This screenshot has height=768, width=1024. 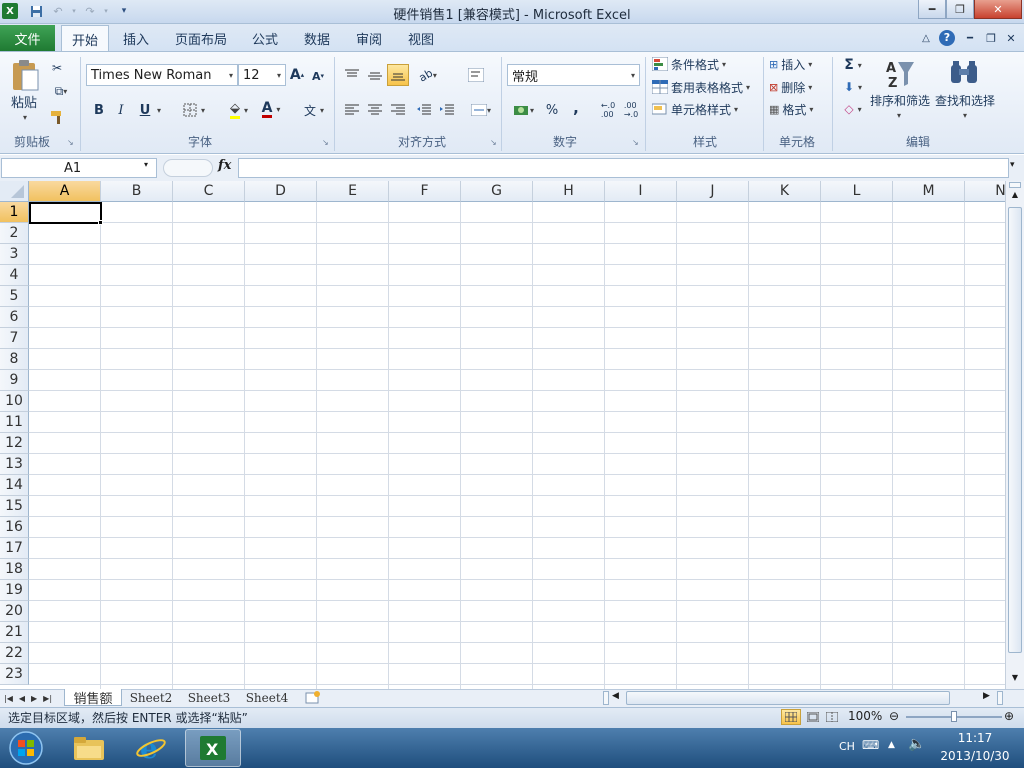 I want to click on page-break-view-icon, so click(x=832, y=717).